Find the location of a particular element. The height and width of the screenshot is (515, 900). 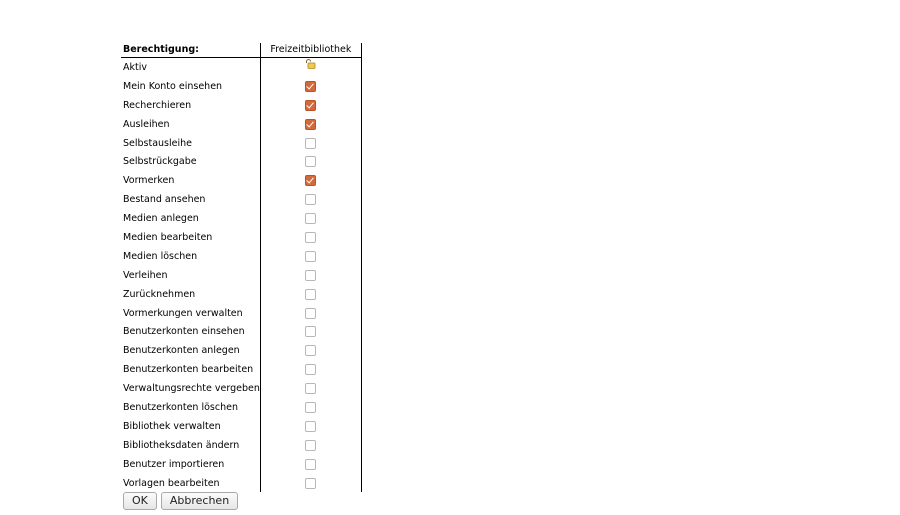

permission-label: Vormerken is located at coordinates (191, 181).